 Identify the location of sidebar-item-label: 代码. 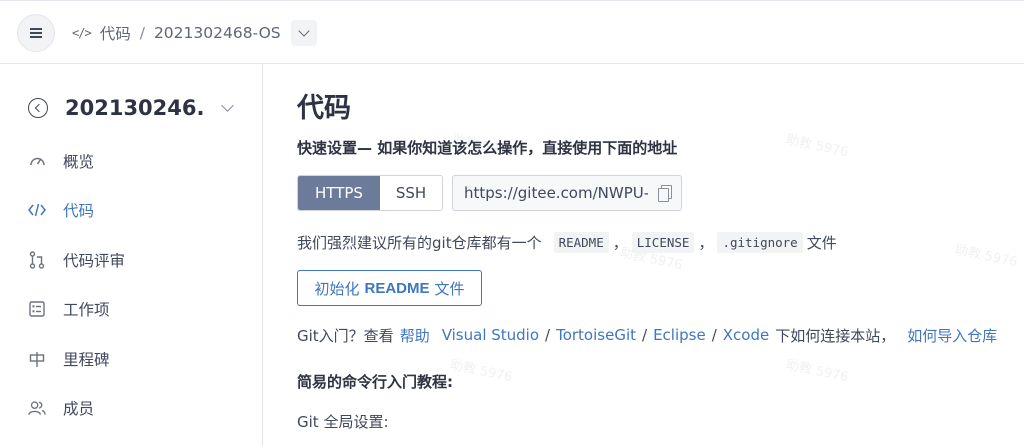
(79, 211).